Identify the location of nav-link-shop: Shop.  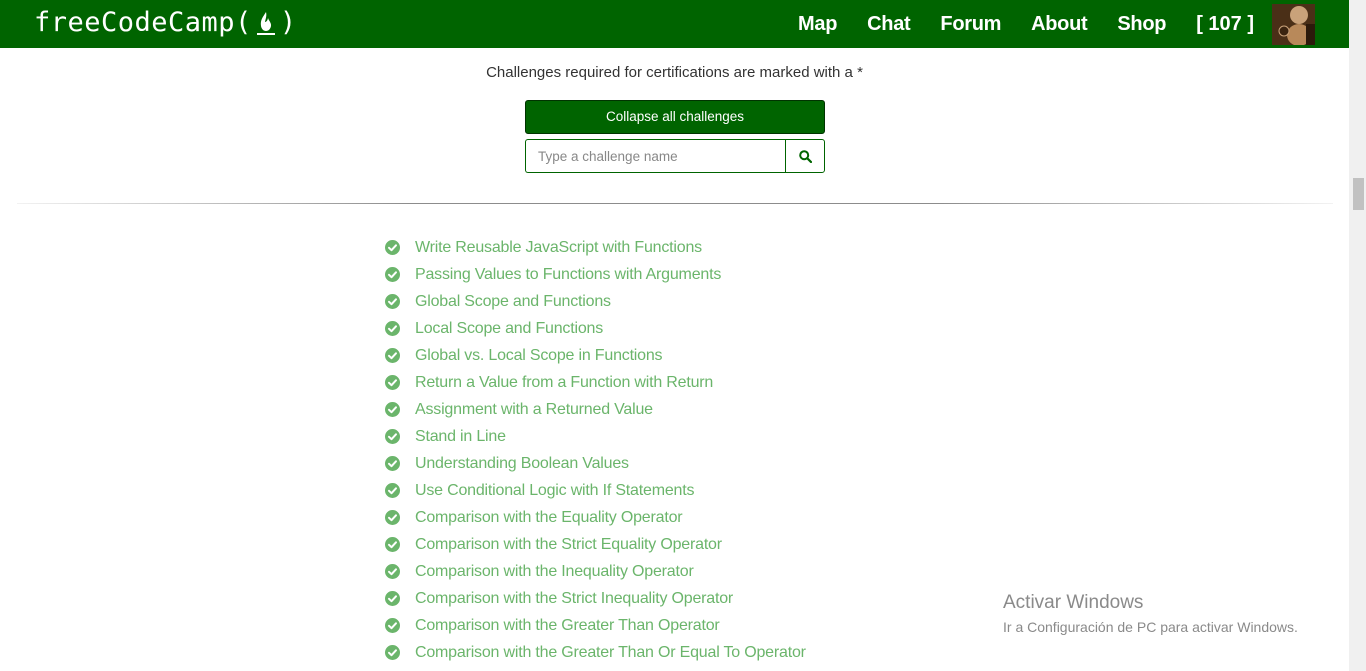
(1141, 24).